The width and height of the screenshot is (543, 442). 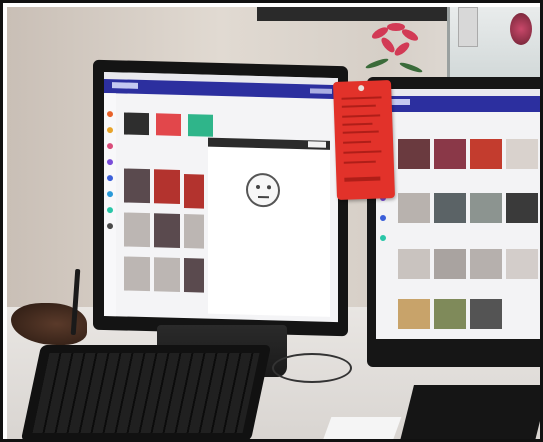 I want to click on keyboard, so click(x=146, y=392).